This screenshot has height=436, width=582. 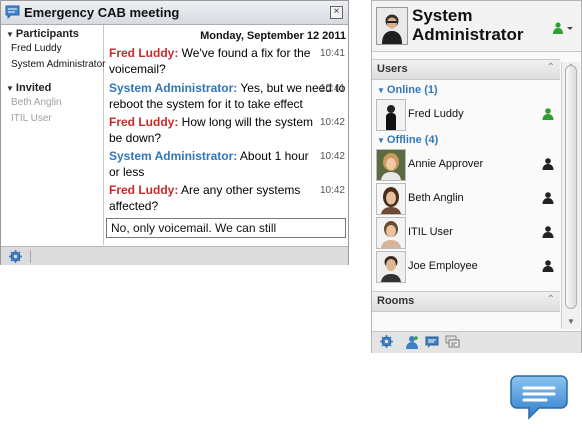 I want to click on scroll-down-icon: ▼, so click(x=571, y=321).